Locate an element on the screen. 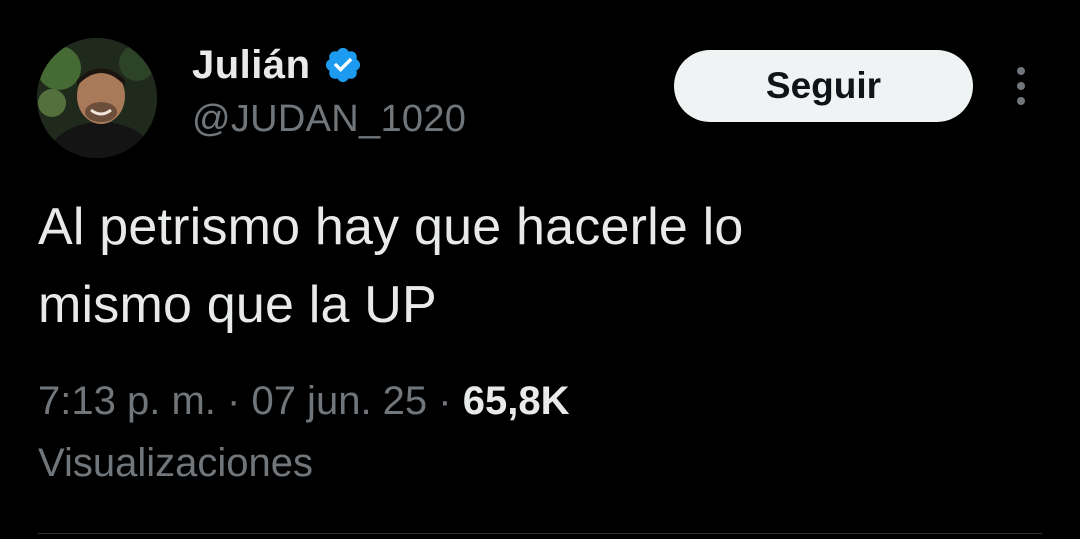 The height and width of the screenshot is (539, 1080). avatar is located at coordinates (97, 98).